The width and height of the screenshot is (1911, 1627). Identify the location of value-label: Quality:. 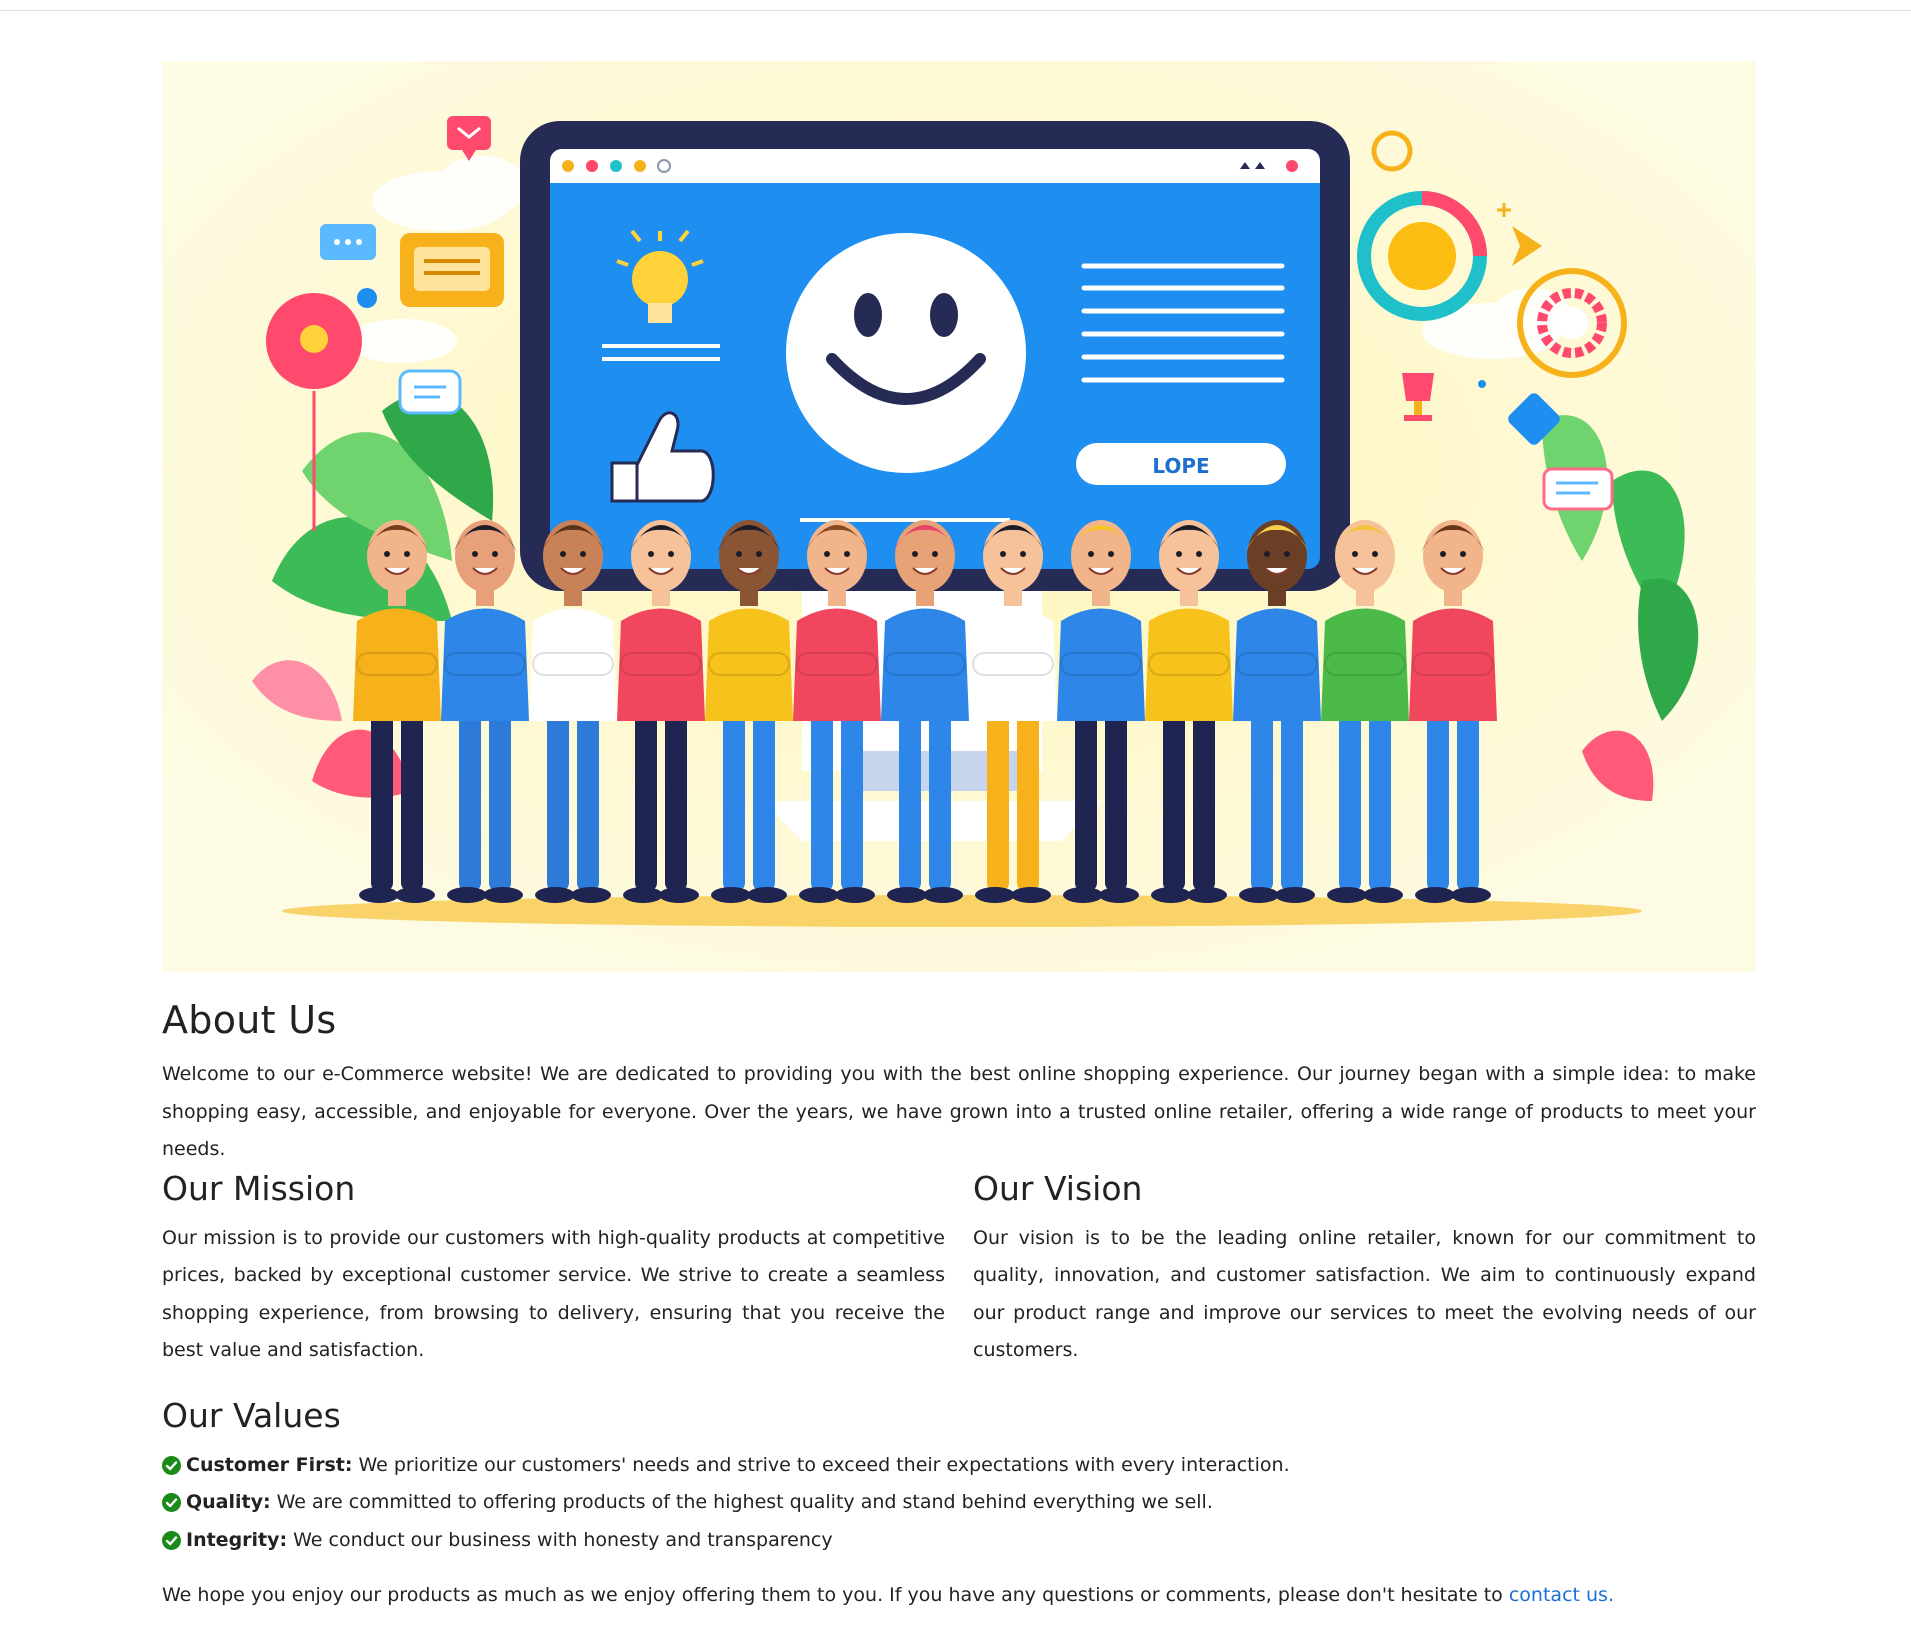
(228, 1502).